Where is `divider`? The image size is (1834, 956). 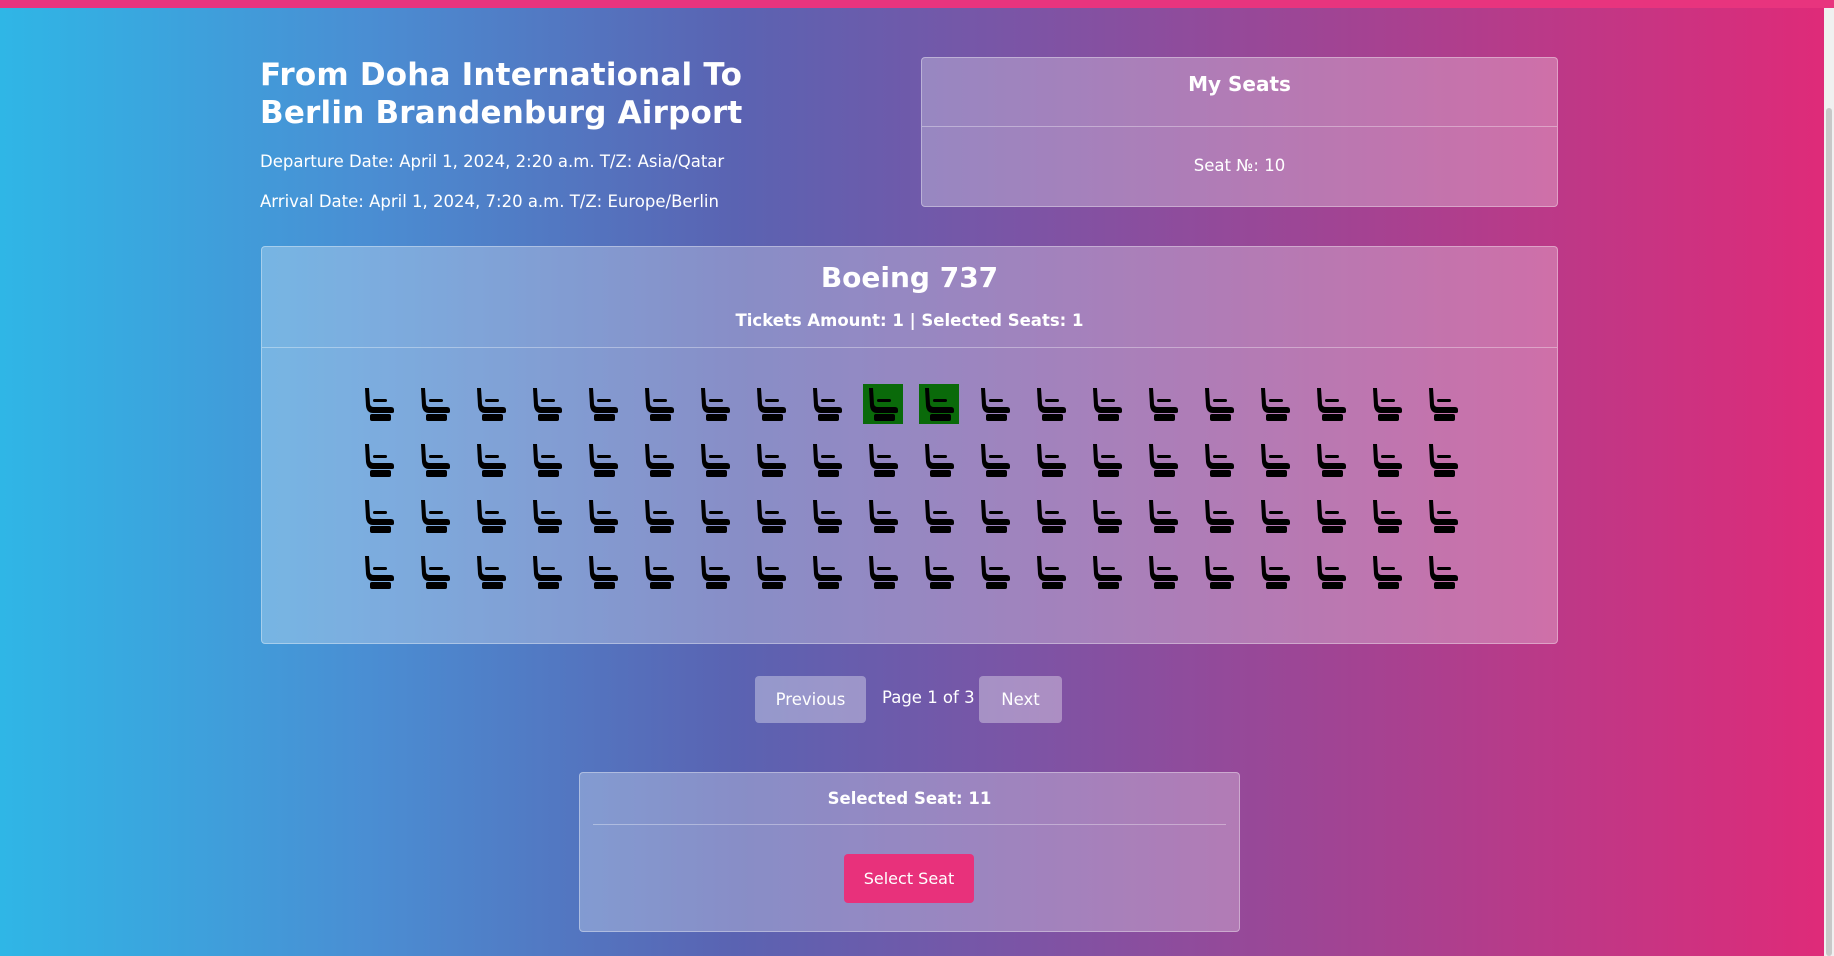
divider is located at coordinates (1239, 126).